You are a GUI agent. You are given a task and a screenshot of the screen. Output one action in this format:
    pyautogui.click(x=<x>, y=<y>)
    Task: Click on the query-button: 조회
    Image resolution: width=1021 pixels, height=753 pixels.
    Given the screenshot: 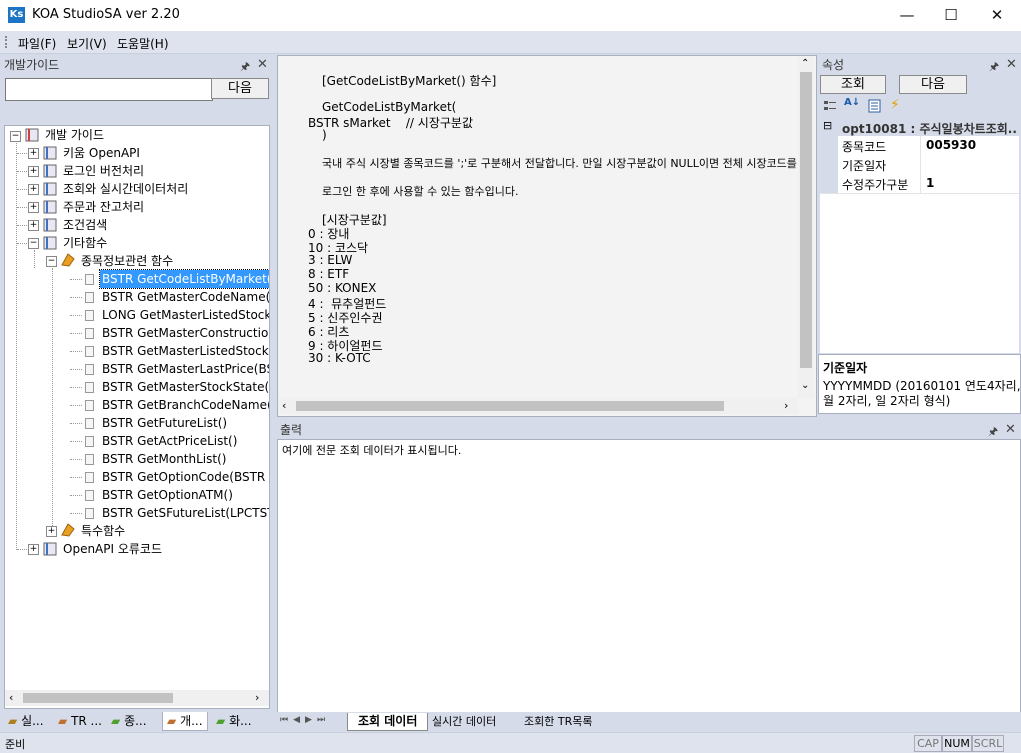 What is the action you would take?
    pyautogui.click(x=853, y=84)
    